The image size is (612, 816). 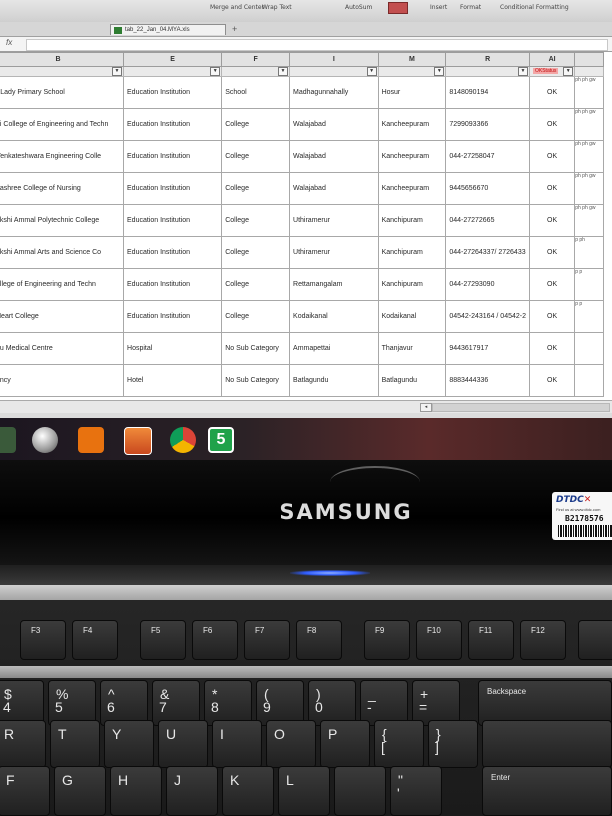 What do you see at coordinates (9, 42) in the screenshot?
I see `fx-icon: fx` at bounding box center [9, 42].